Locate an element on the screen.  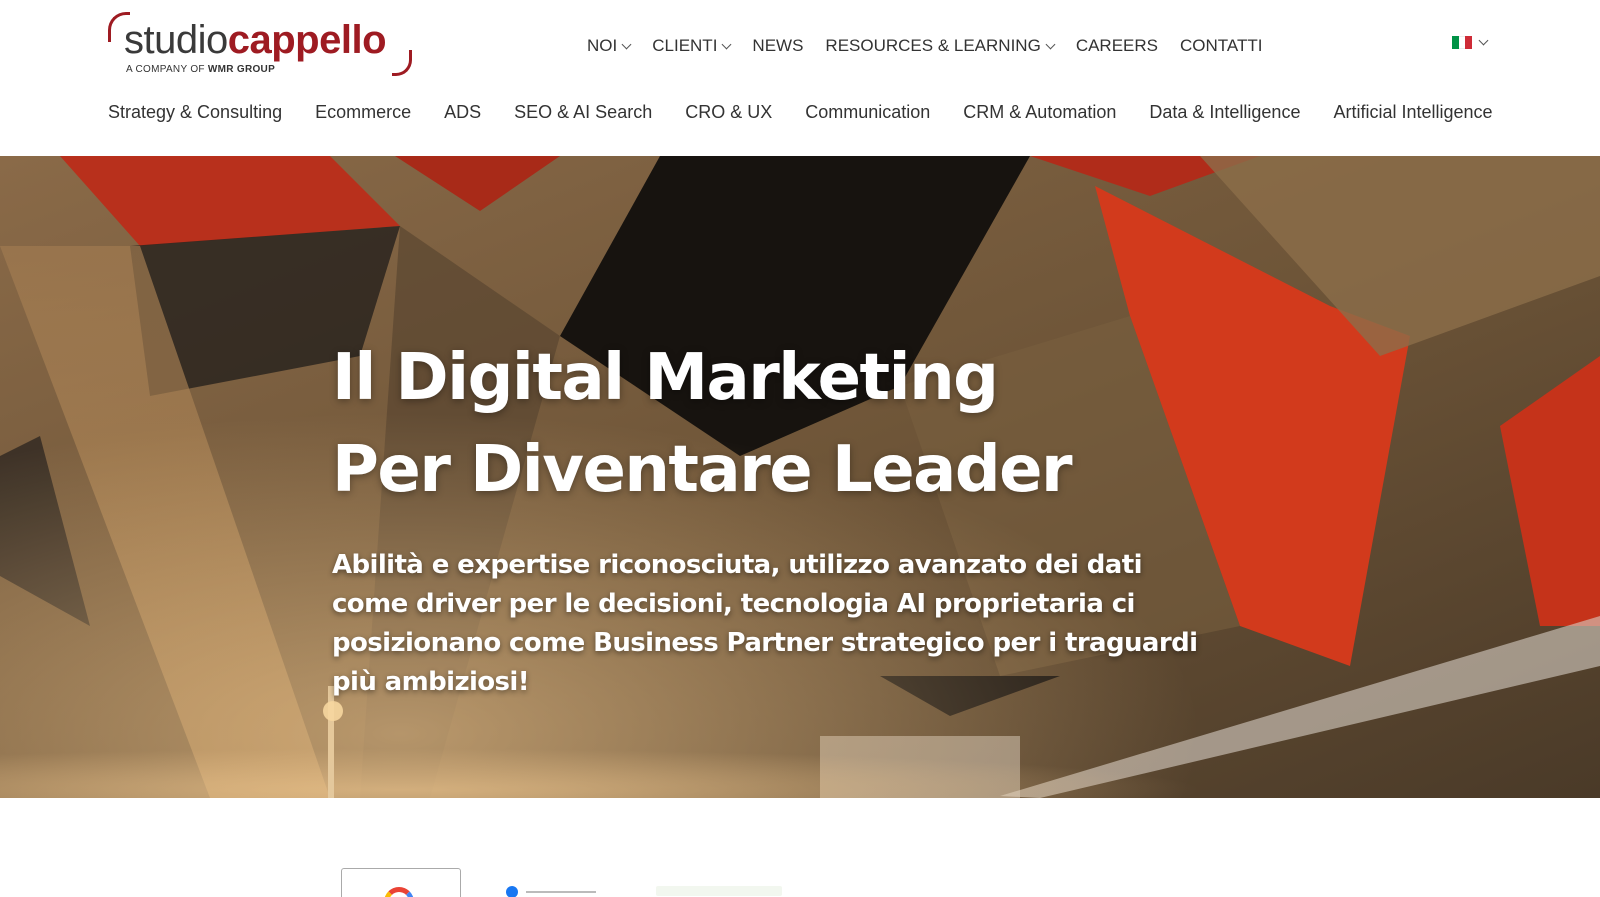
subnav-item-artificial-intelligence: Artificial Intelligence is located at coordinates (1412, 112).